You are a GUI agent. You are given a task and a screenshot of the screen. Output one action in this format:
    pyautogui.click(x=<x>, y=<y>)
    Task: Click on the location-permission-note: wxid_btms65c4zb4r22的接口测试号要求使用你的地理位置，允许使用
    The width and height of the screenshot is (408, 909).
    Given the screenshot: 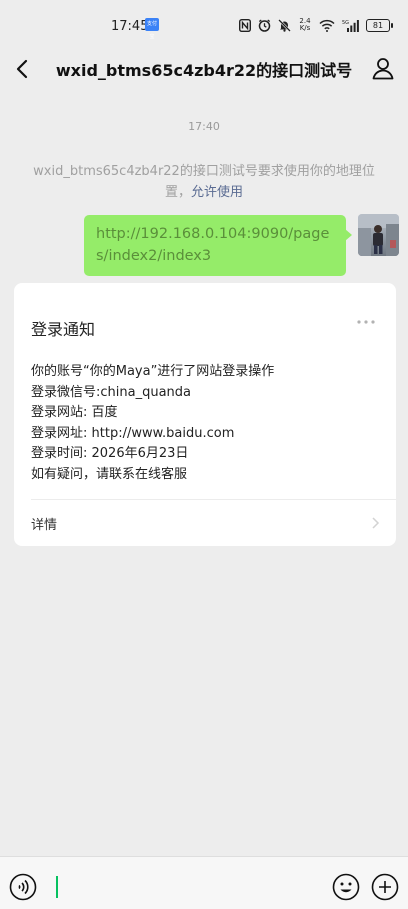 What is the action you would take?
    pyautogui.click(x=204, y=182)
    